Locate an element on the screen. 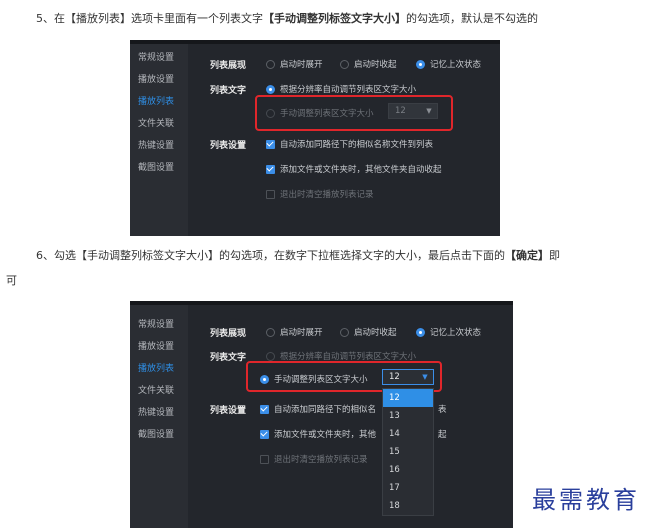 Image resolution: width=655 pixels, height=528 pixels. check-collapse-other-folders: 添加文件或文件夹时，其他文件夹自动收起 is located at coordinates (354, 169).